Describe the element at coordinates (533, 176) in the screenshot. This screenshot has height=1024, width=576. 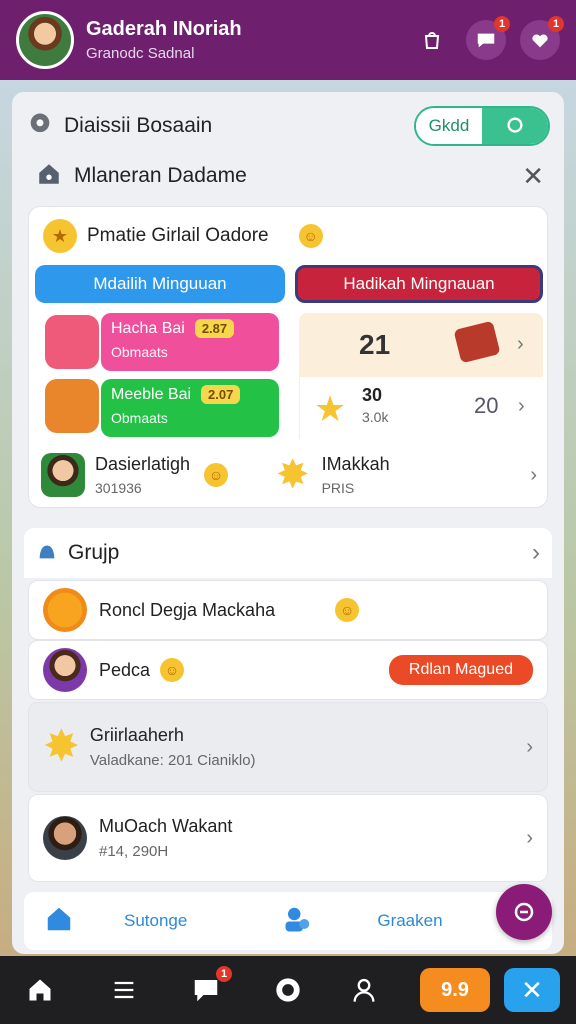
I see `close-icon: ✕` at that location.